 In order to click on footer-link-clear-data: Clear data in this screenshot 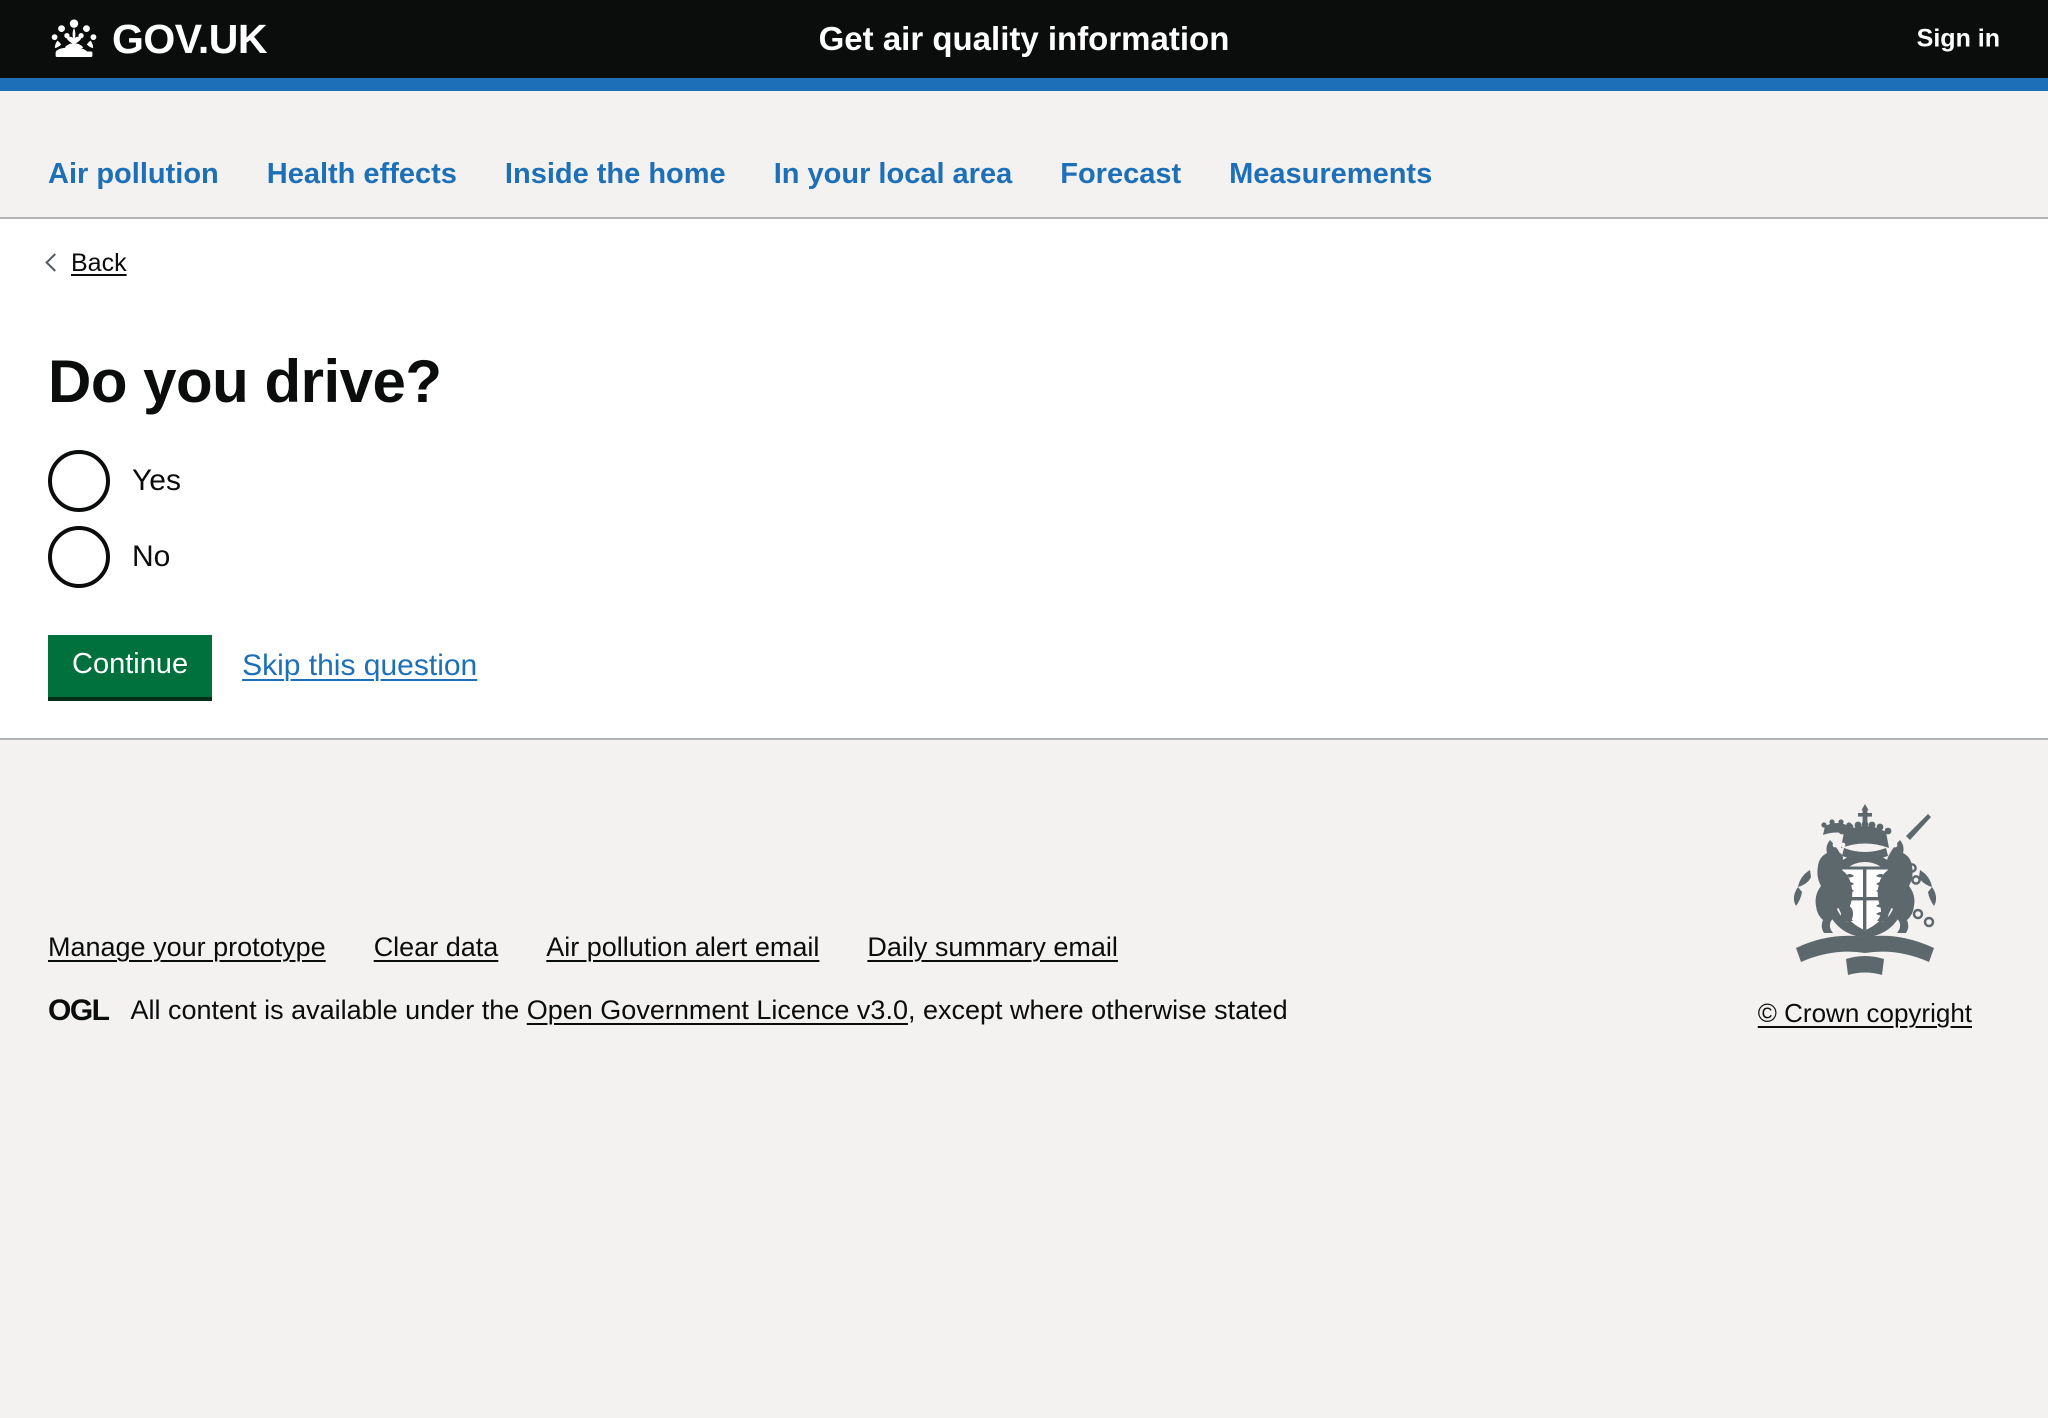, I will do `click(436, 947)`.